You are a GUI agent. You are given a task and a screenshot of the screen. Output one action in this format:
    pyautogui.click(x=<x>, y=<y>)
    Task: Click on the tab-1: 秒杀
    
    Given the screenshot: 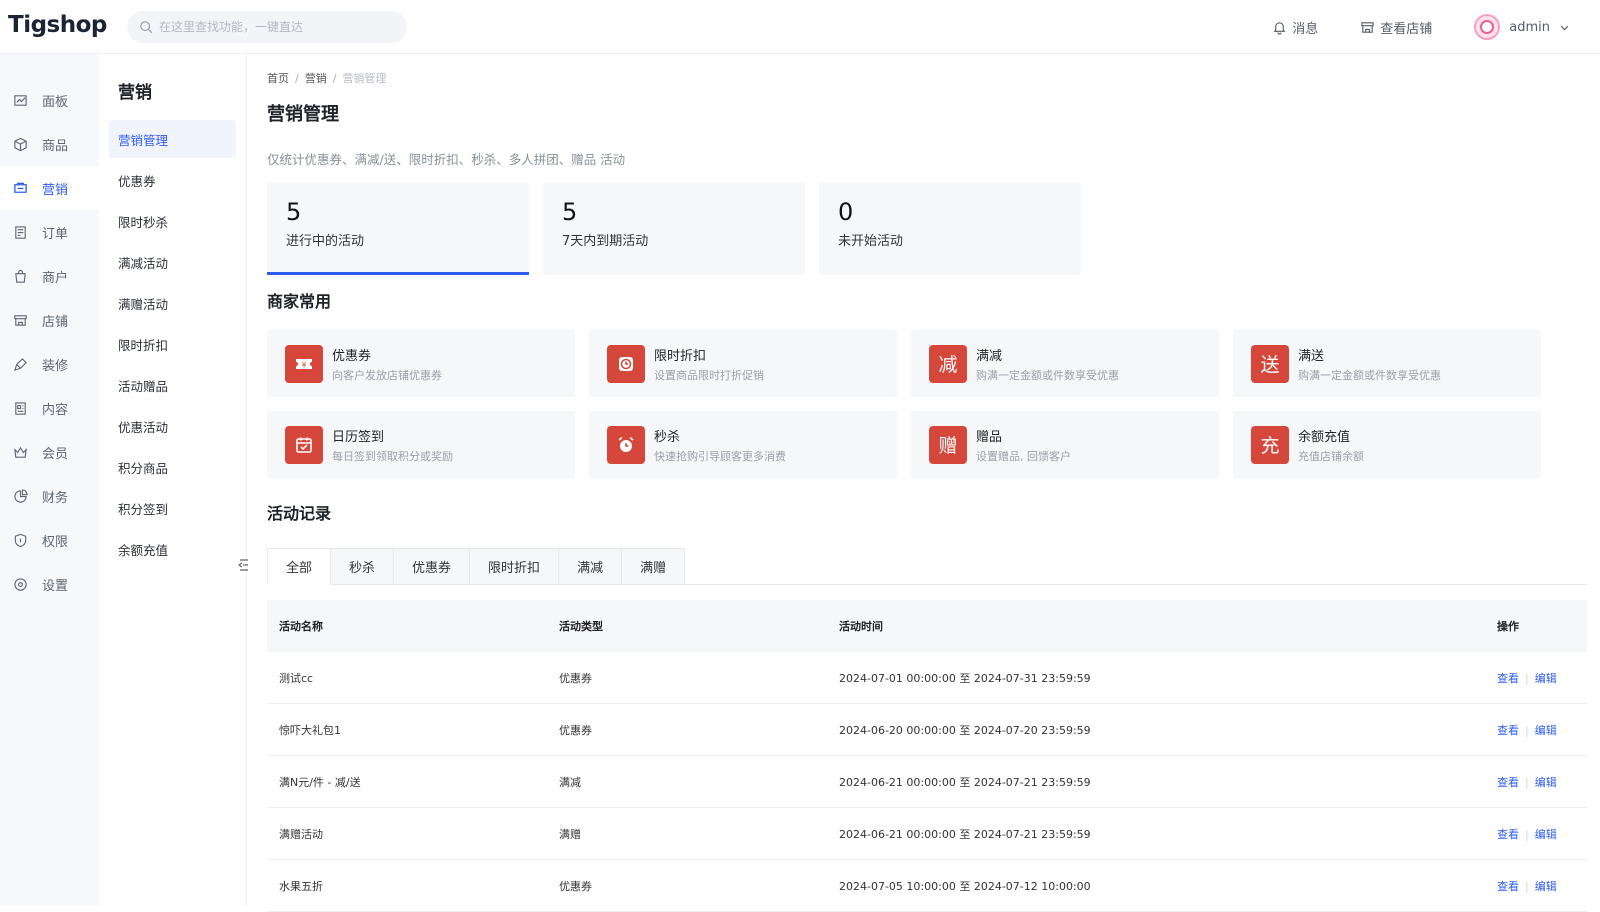 What is the action you would take?
    pyautogui.click(x=363, y=566)
    